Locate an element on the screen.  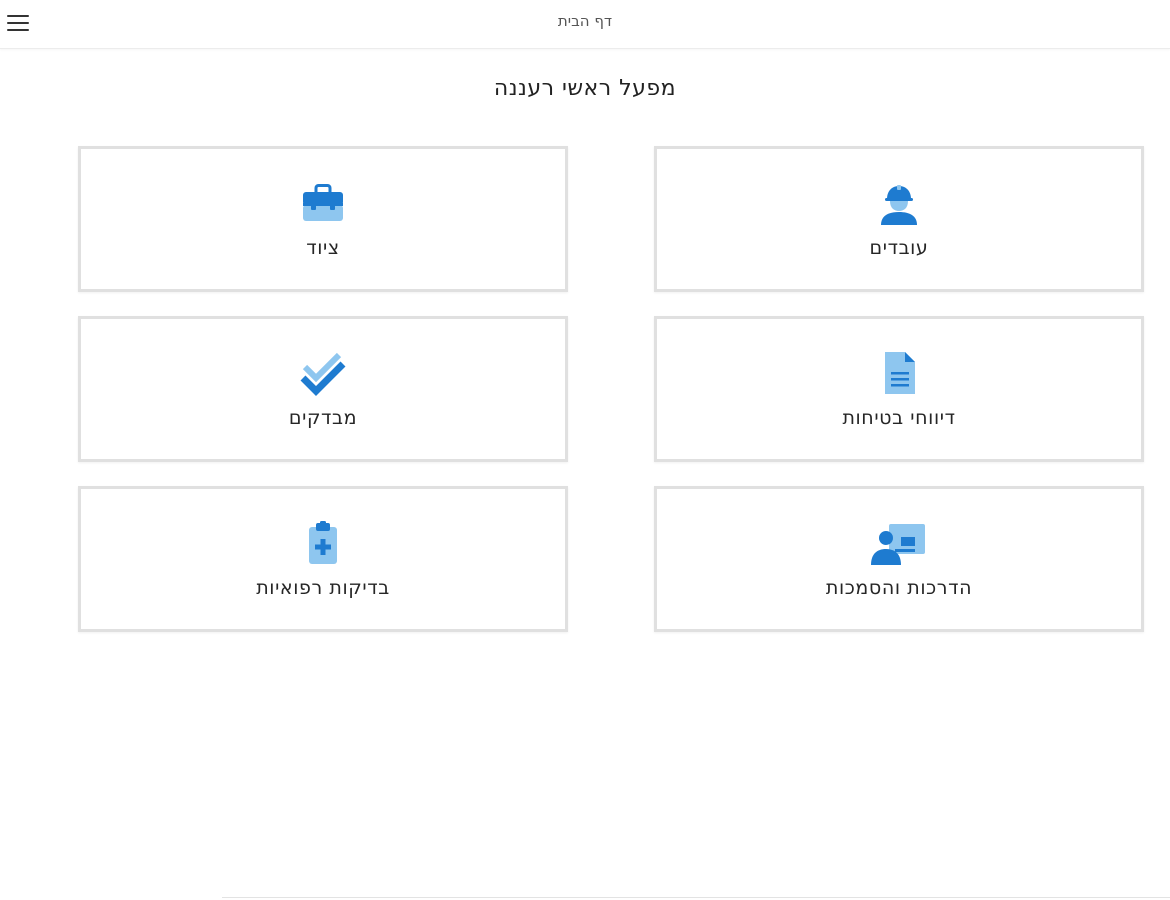
top-app-bar: דף הבית is located at coordinates (585, 24).